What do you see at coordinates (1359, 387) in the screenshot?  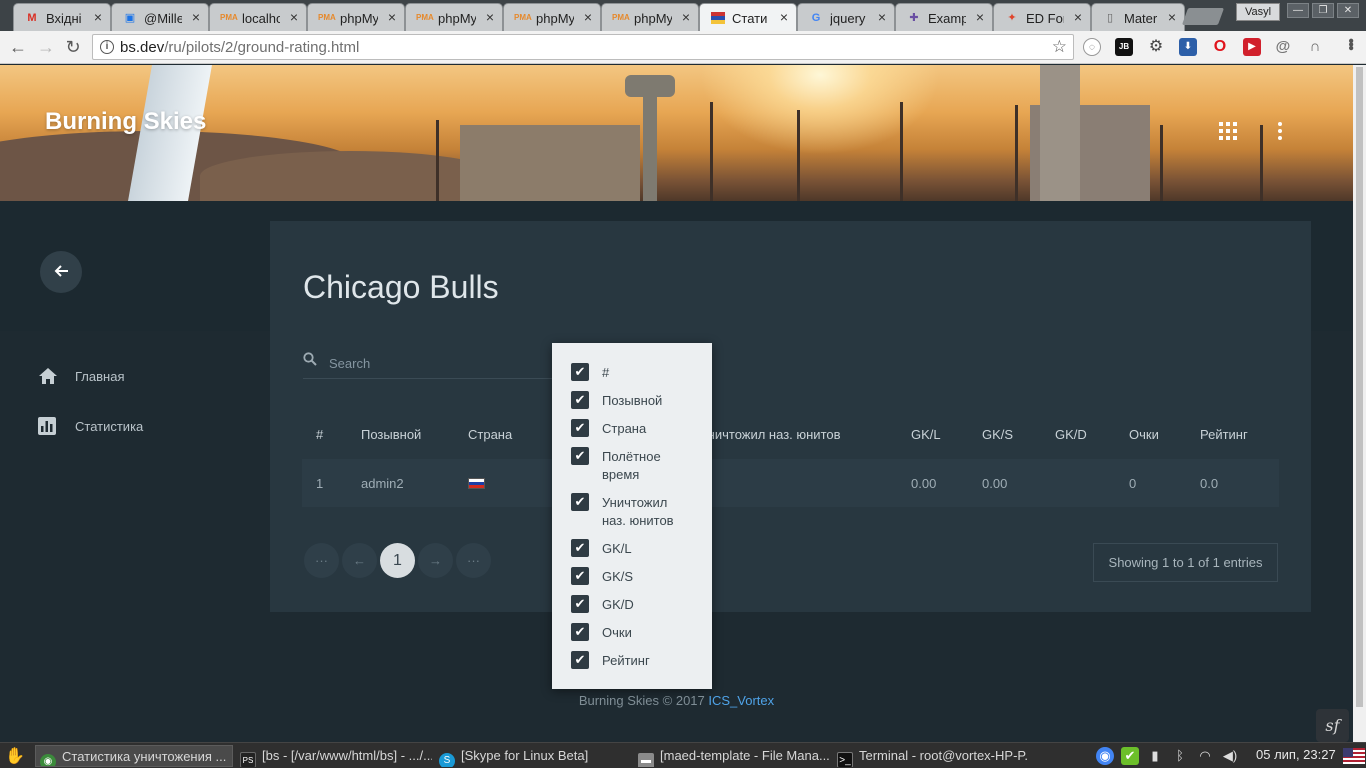 I see `scrollbar-thumb` at bounding box center [1359, 387].